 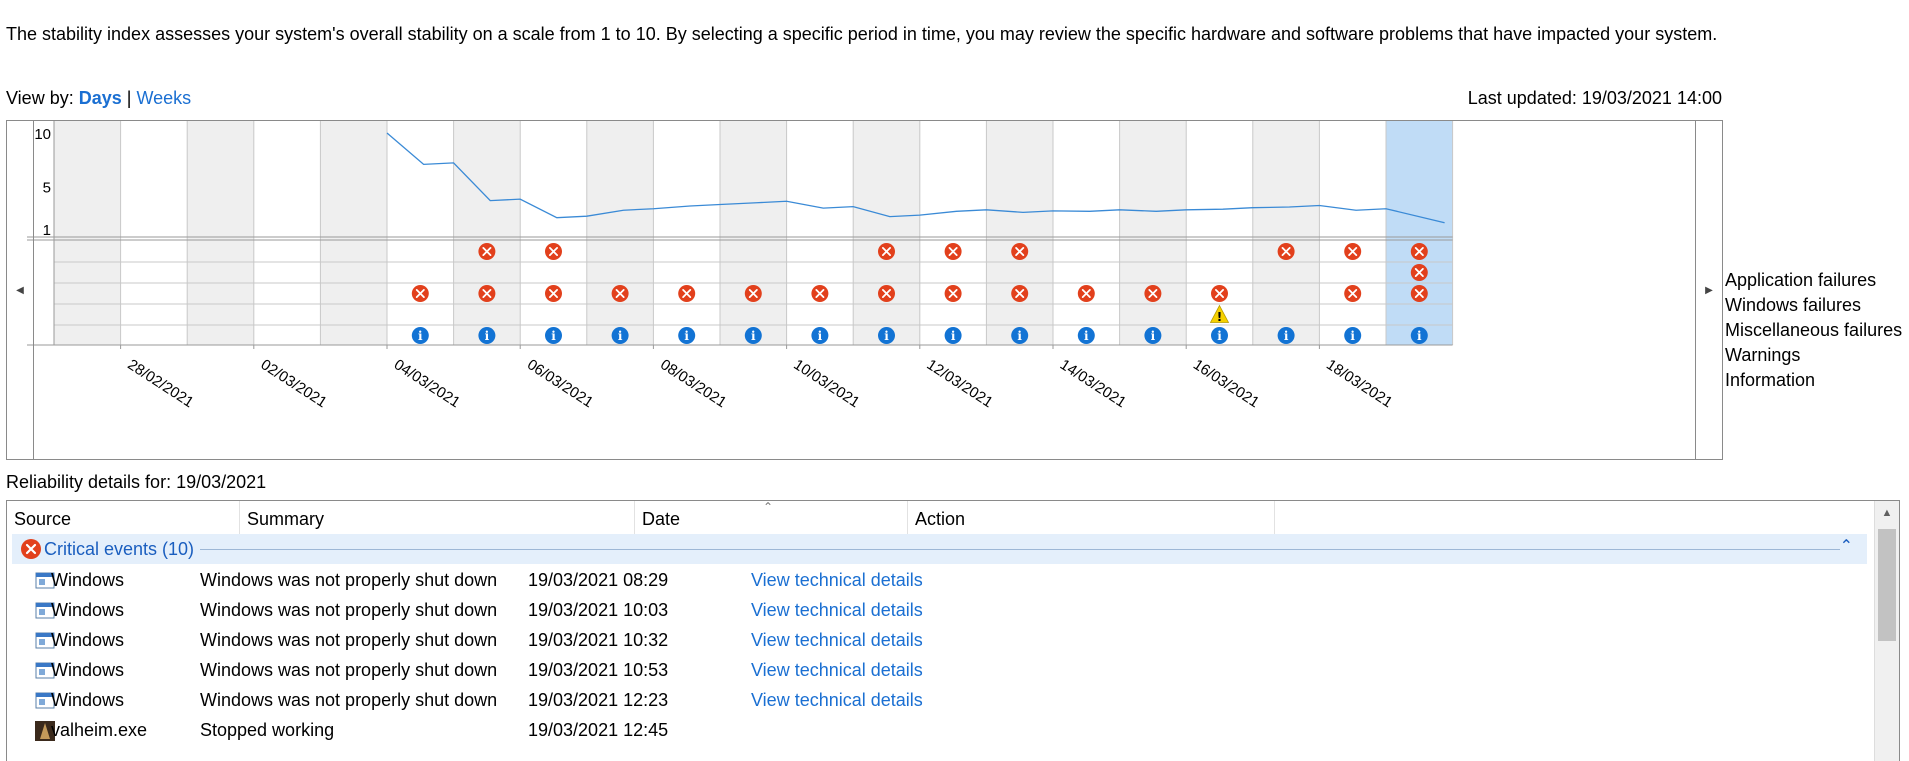 What do you see at coordinates (1708, 290) in the screenshot?
I see `chart-scroll-right-icon: ▶` at bounding box center [1708, 290].